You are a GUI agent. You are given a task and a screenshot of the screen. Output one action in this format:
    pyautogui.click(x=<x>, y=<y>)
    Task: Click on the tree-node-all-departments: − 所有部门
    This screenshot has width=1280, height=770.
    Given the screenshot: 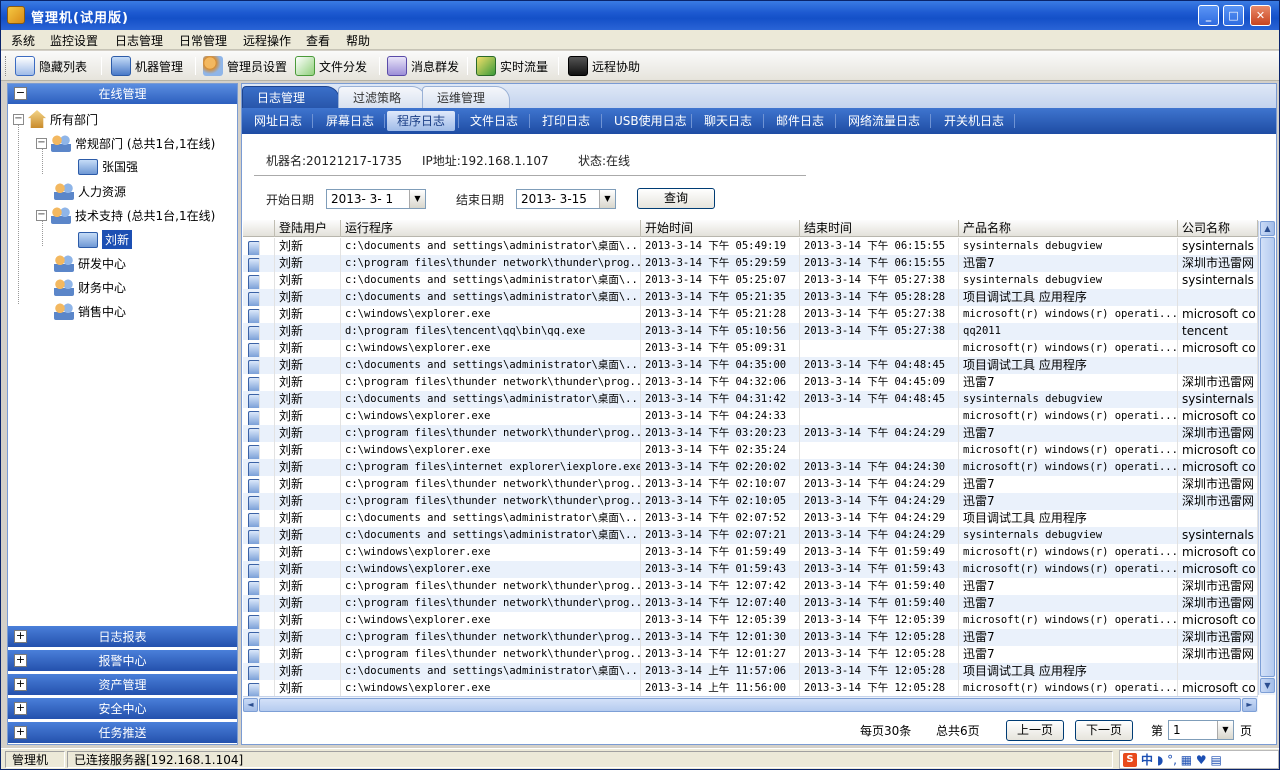 What is the action you would take?
    pyautogui.click(x=55, y=119)
    